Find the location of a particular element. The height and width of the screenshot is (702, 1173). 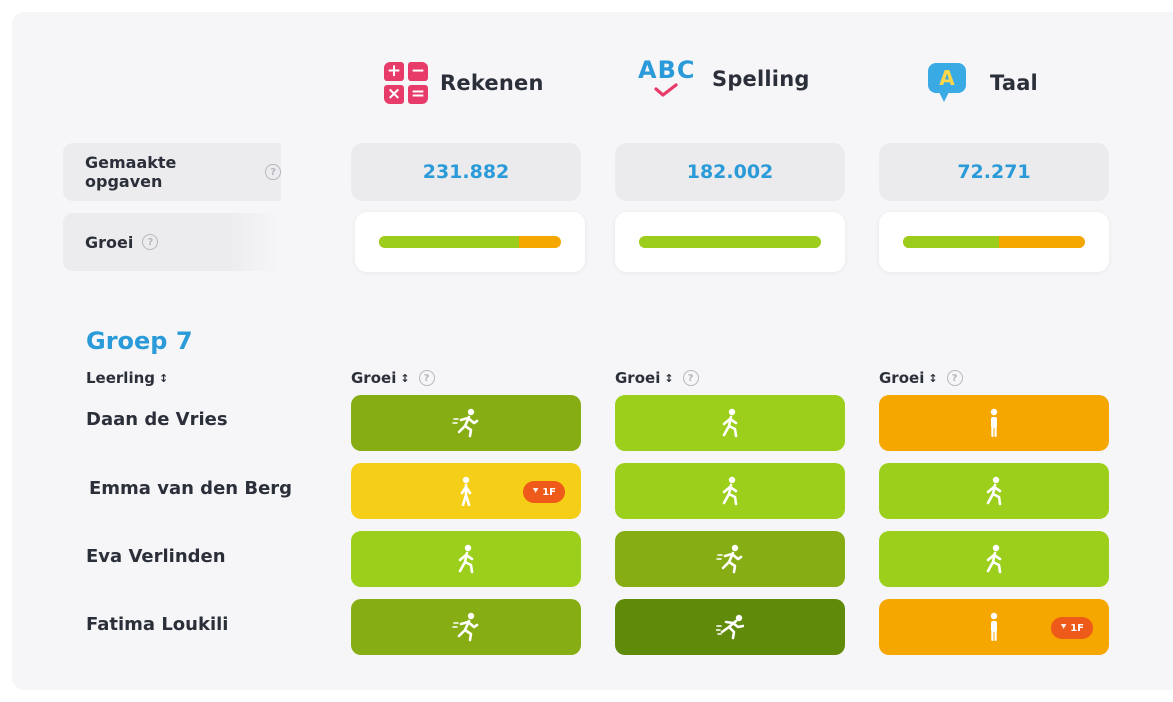

subject-label: Rekenen is located at coordinates (492, 83).